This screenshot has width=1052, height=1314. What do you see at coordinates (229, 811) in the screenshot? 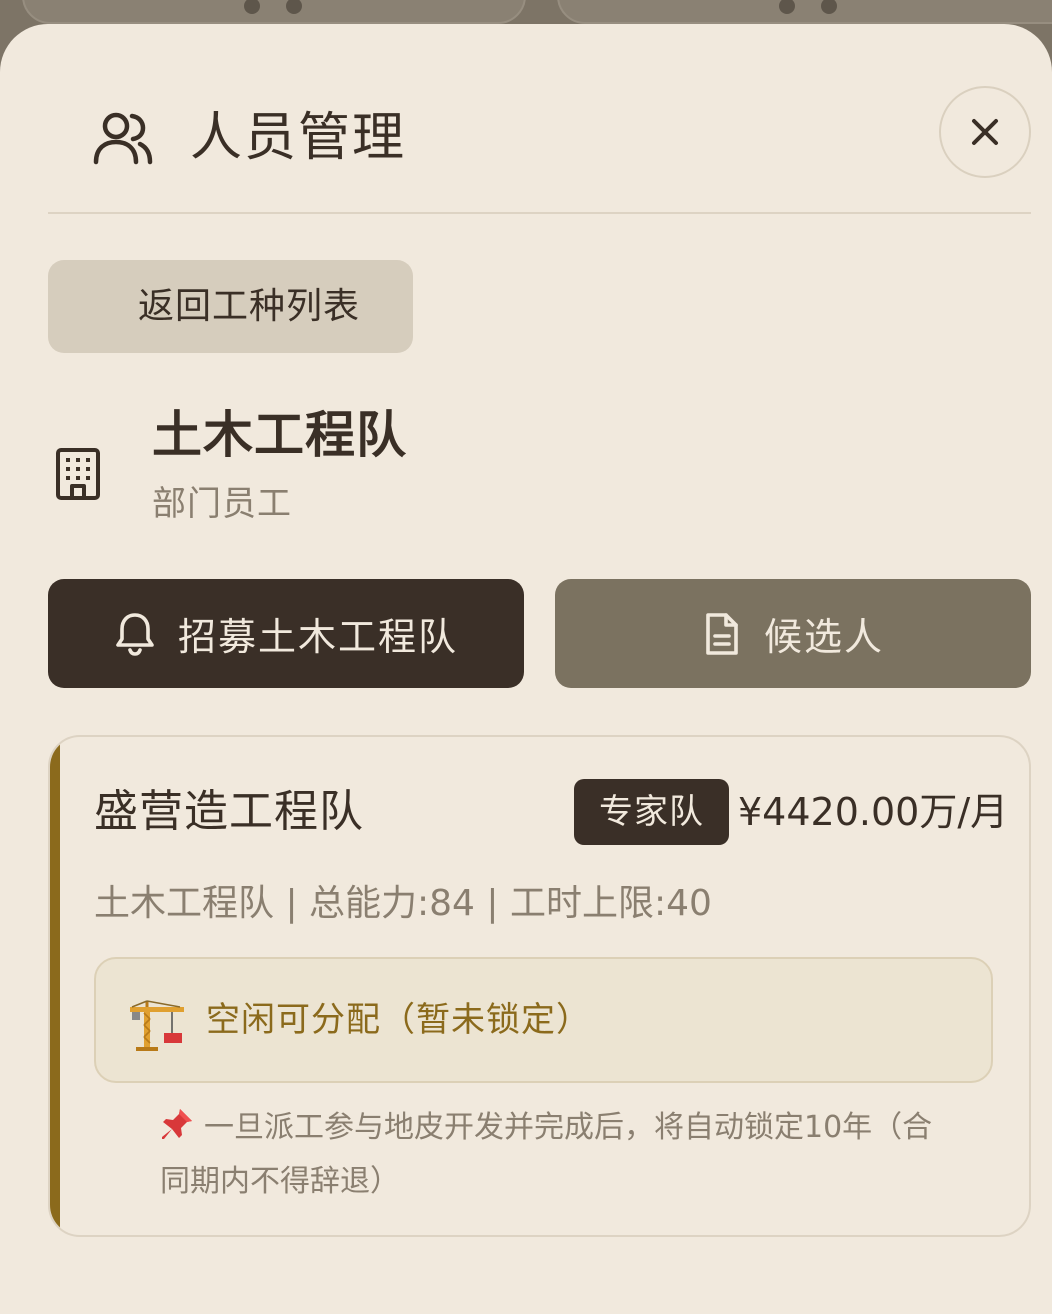
I see `team-name: 盛营造工程队` at bounding box center [229, 811].